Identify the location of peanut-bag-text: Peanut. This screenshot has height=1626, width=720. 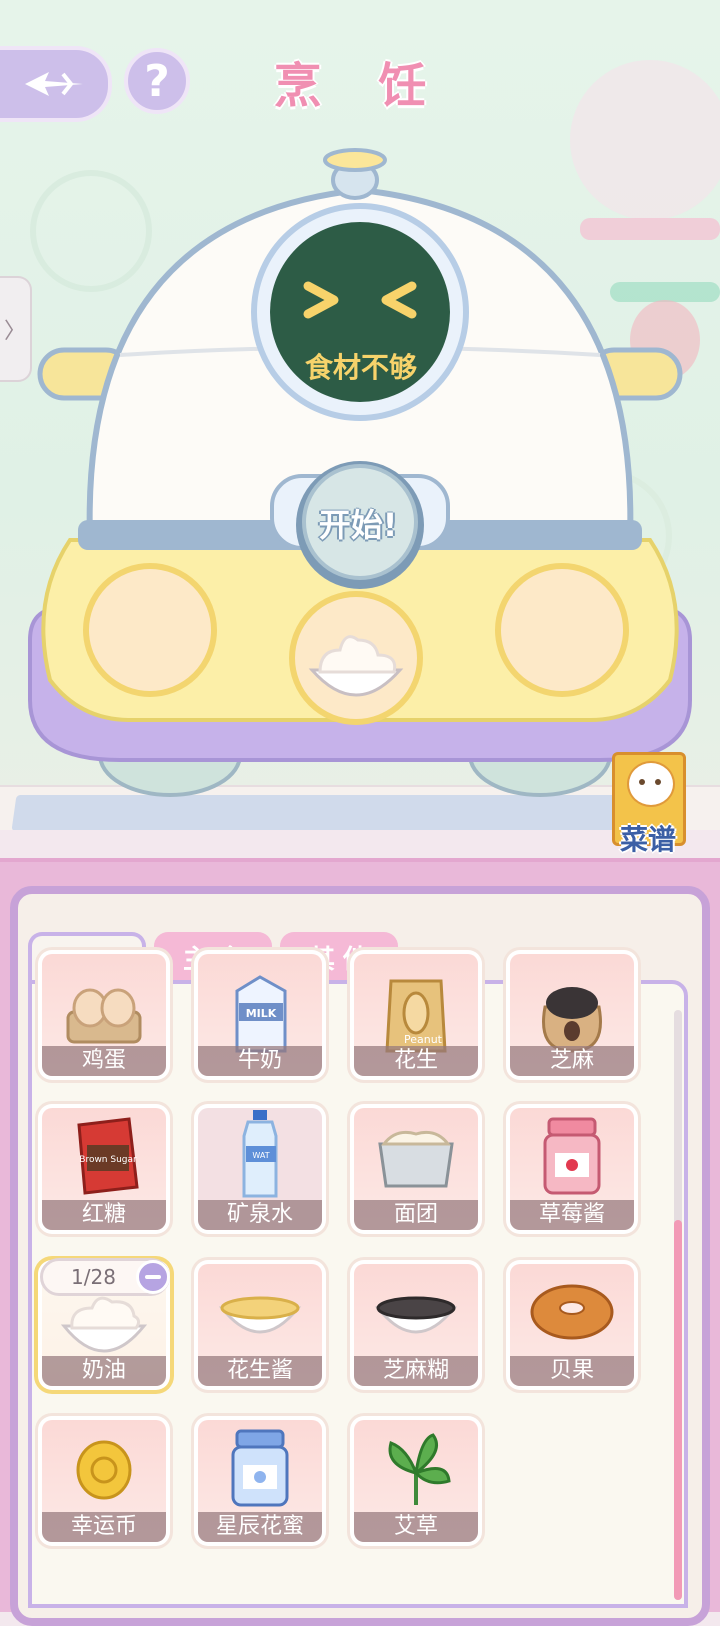
(423, 1039).